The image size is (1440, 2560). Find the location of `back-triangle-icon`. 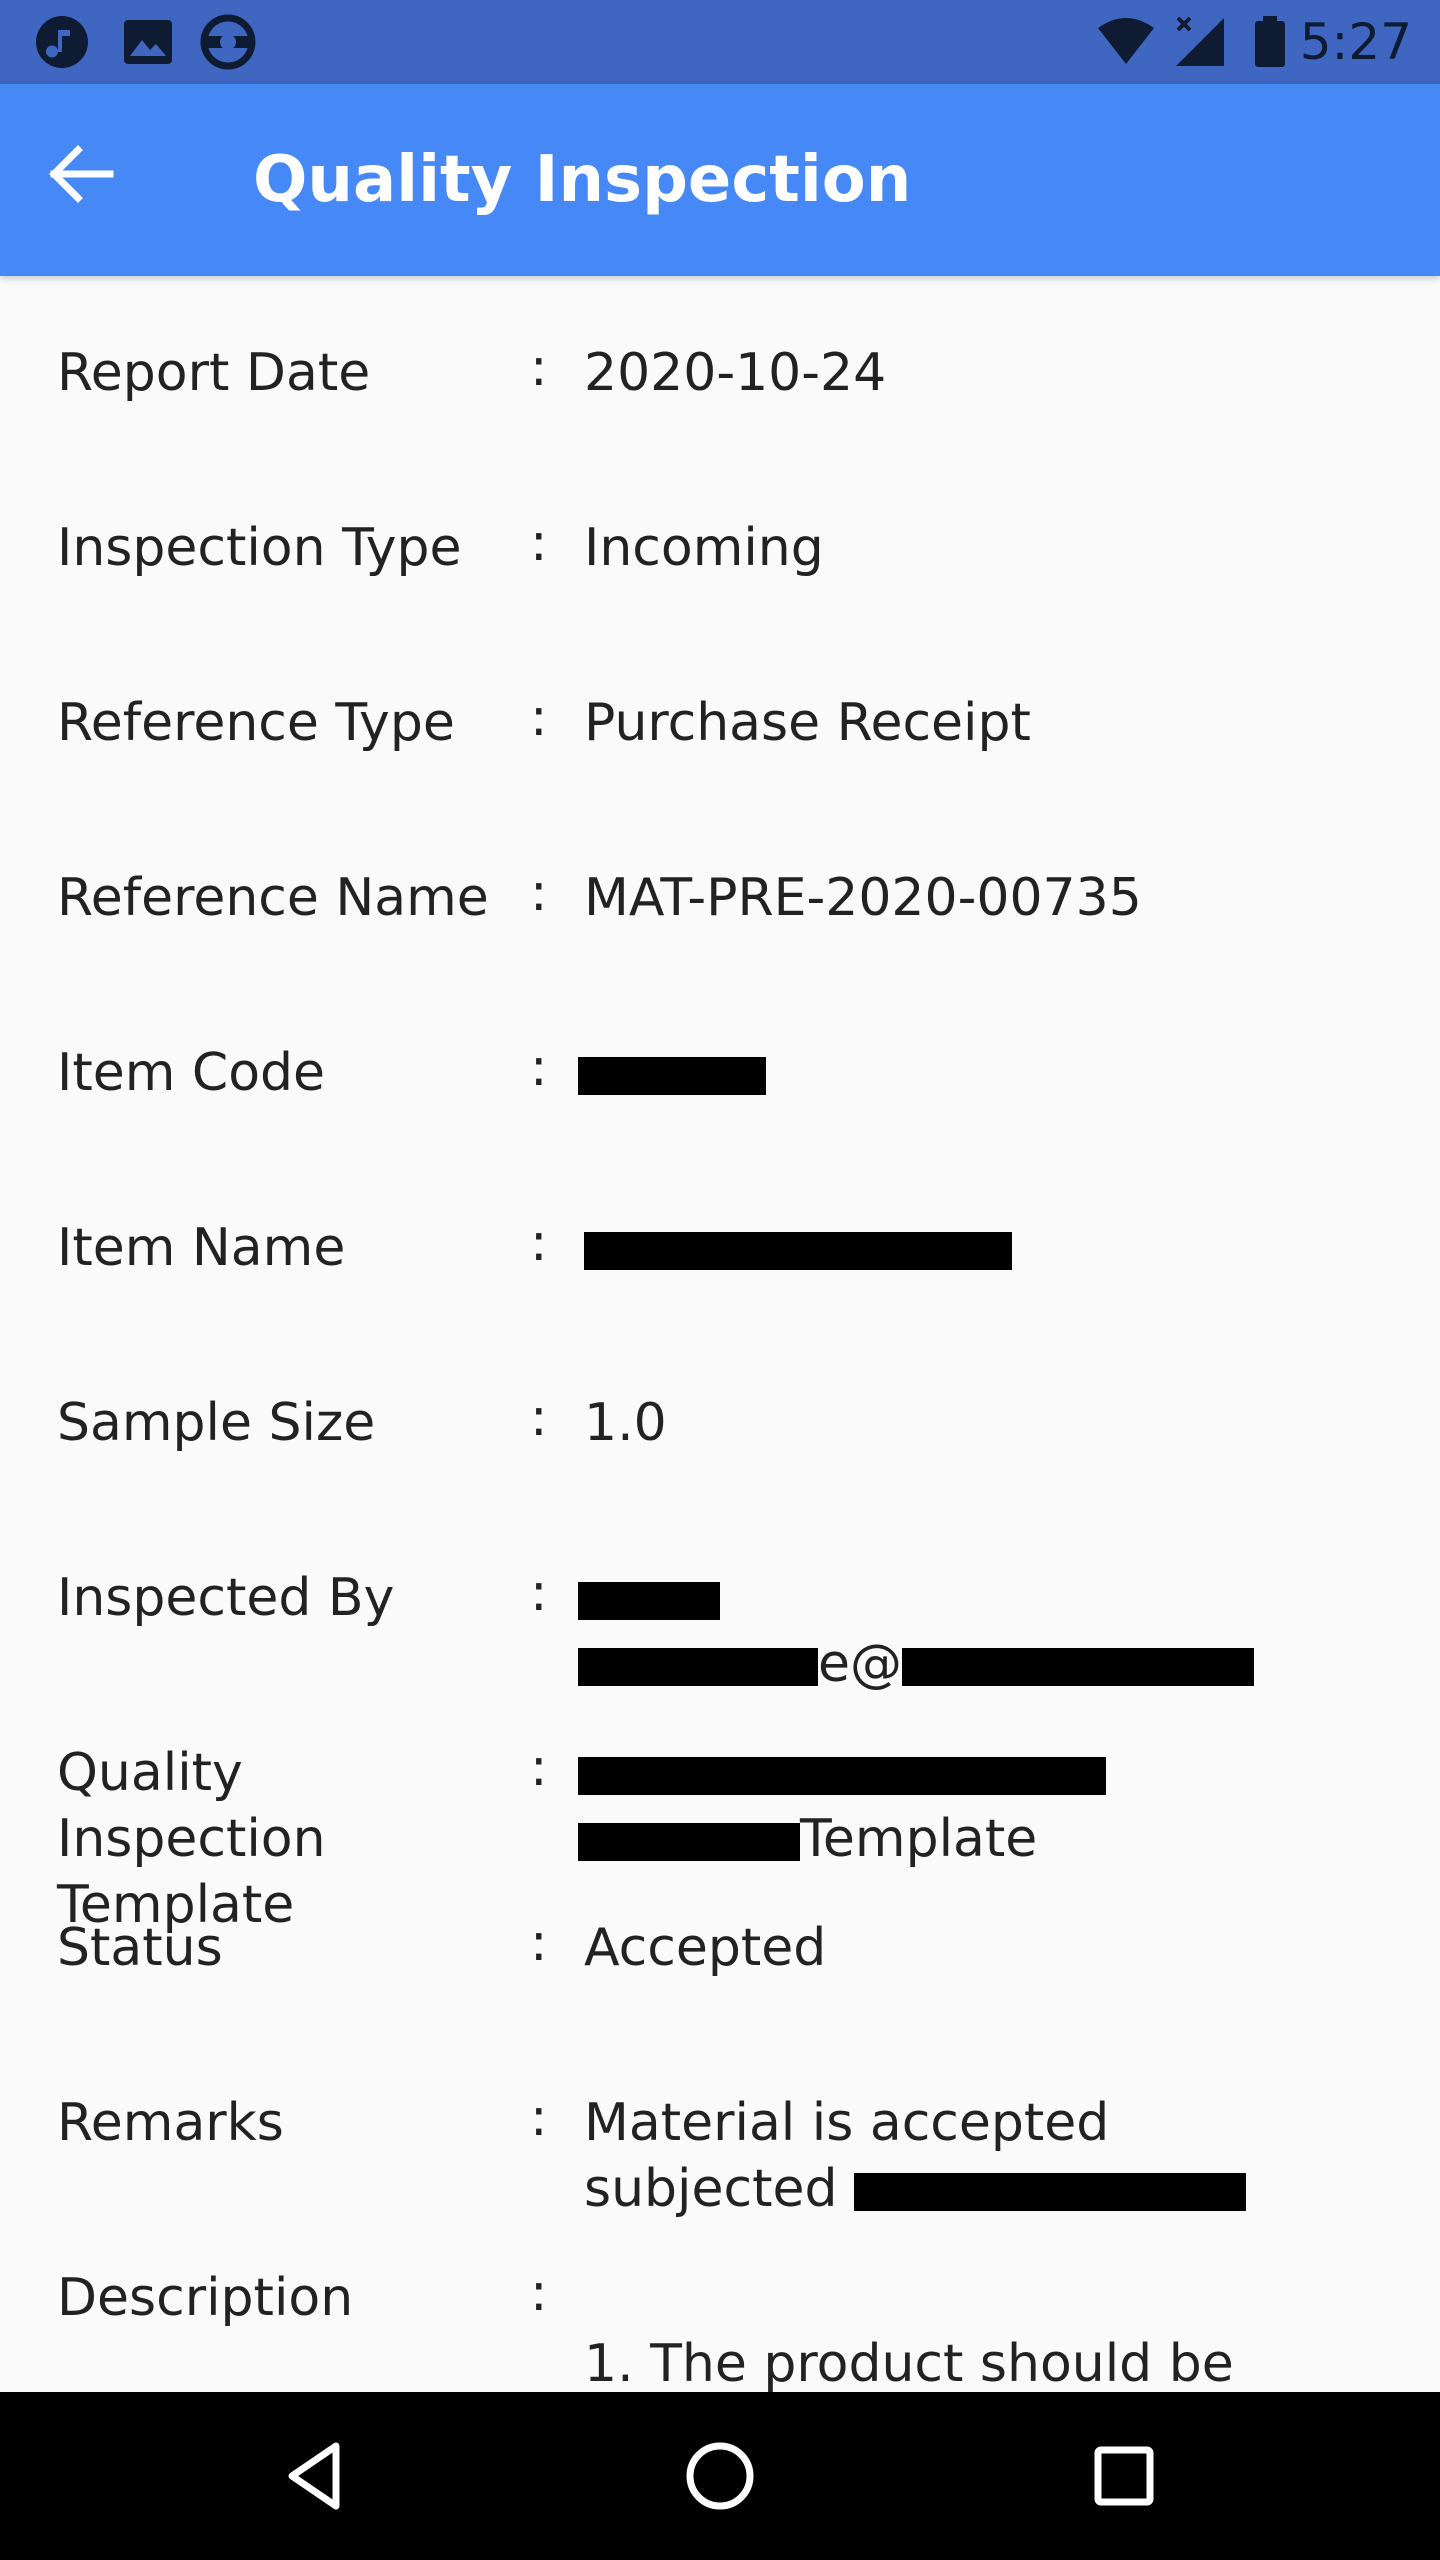

back-triangle-icon is located at coordinates (316, 2476).